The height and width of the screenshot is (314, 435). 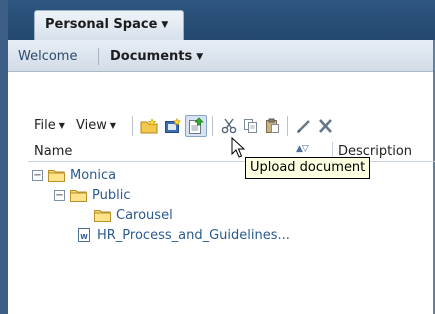 I want to click on new-folder-icon, so click(x=149, y=126).